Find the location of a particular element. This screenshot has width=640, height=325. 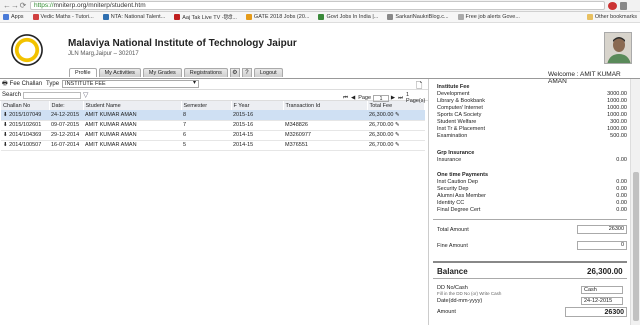

challan-cell: ⬇ 2015/102601 is located at coordinates (25, 125).